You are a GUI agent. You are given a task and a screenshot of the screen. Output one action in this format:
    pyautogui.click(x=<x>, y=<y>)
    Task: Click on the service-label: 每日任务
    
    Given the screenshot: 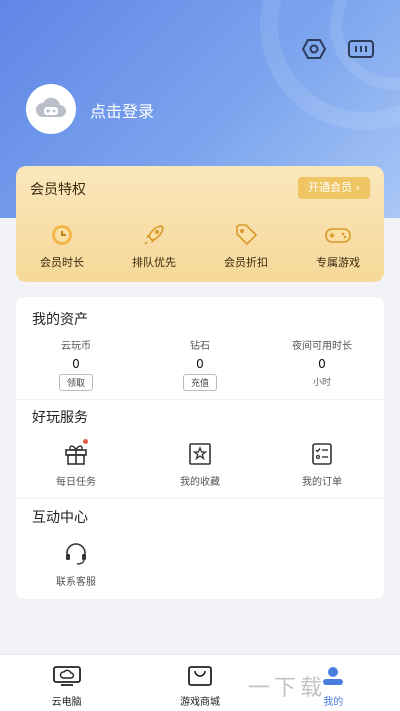 What is the action you would take?
    pyautogui.click(x=76, y=482)
    